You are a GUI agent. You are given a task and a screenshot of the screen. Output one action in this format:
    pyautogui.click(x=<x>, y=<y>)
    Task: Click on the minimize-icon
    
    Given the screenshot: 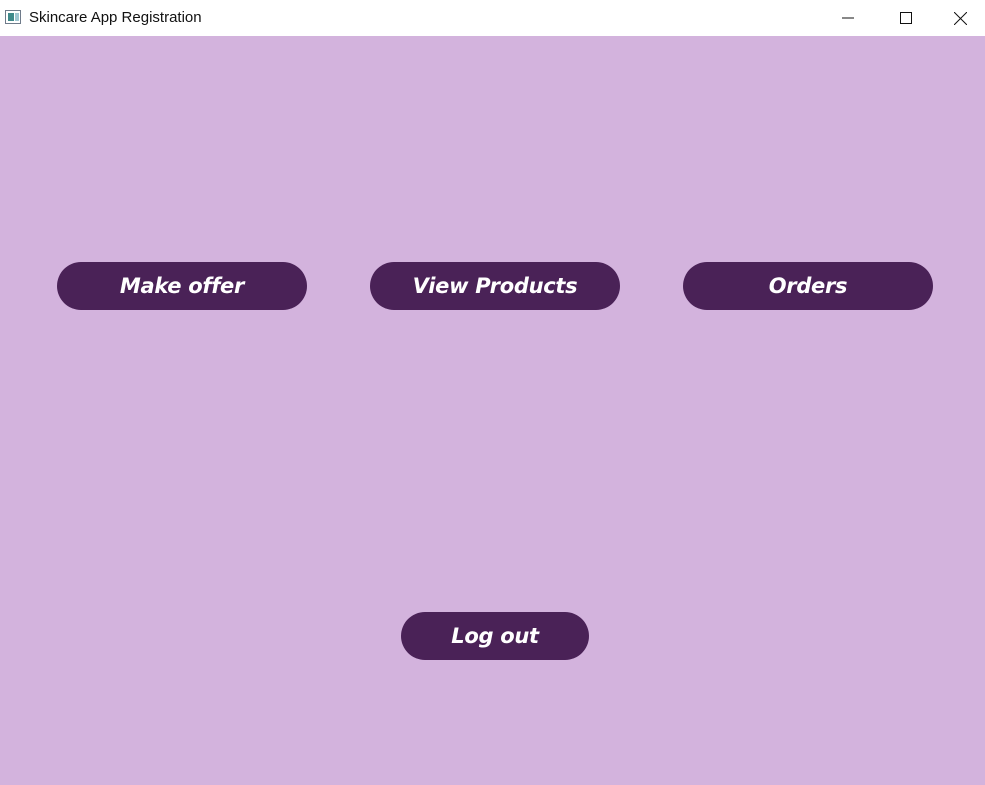 What is the action you would take?
    pyautogui.click(x=848, y=18)
    